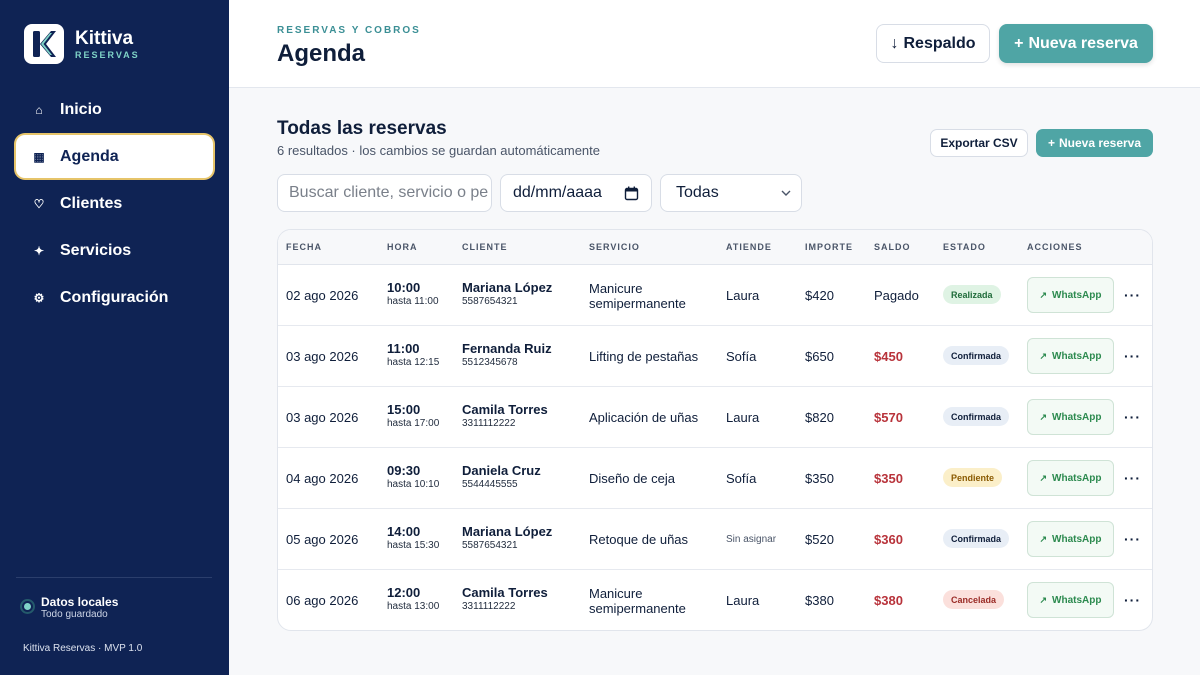 The height and width of the screenshot is (675, 1200). What do you see at coordinates (507, 354) in the screenshot?
I see `cell-cliente: Fernanda Ruiz 5512345678` at bounding box center [507, 354].